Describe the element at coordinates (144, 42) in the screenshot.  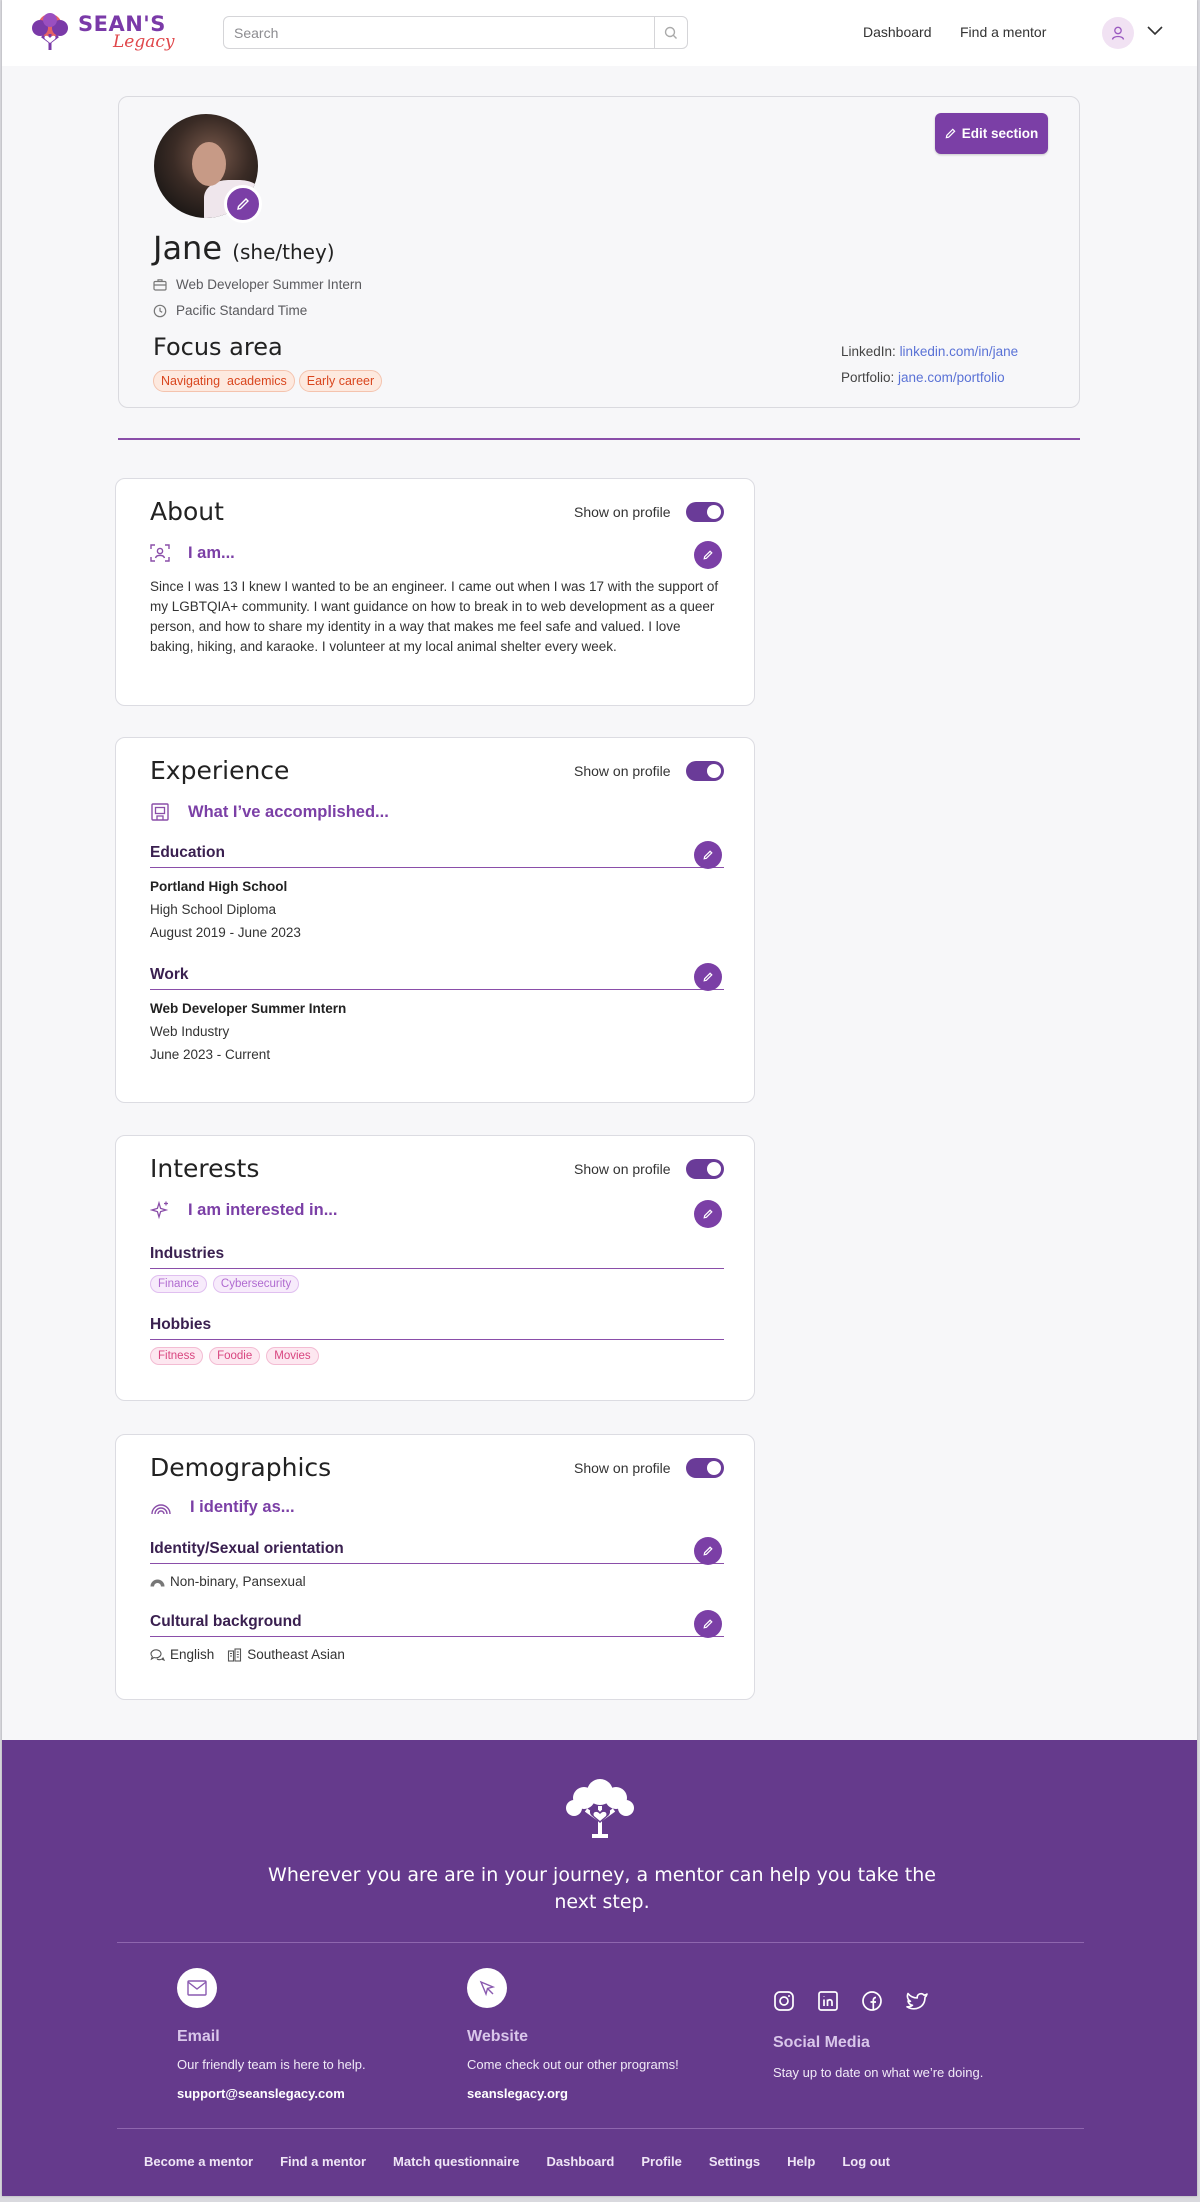
I see `brand-subname: Legacy` at that location.